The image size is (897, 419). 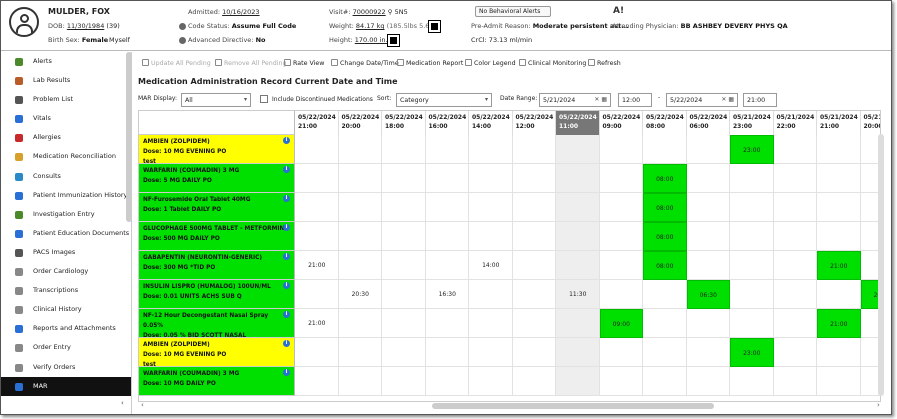 I want to click on column-header: 05/21/2024 20:00, so click(x=870, y=123).